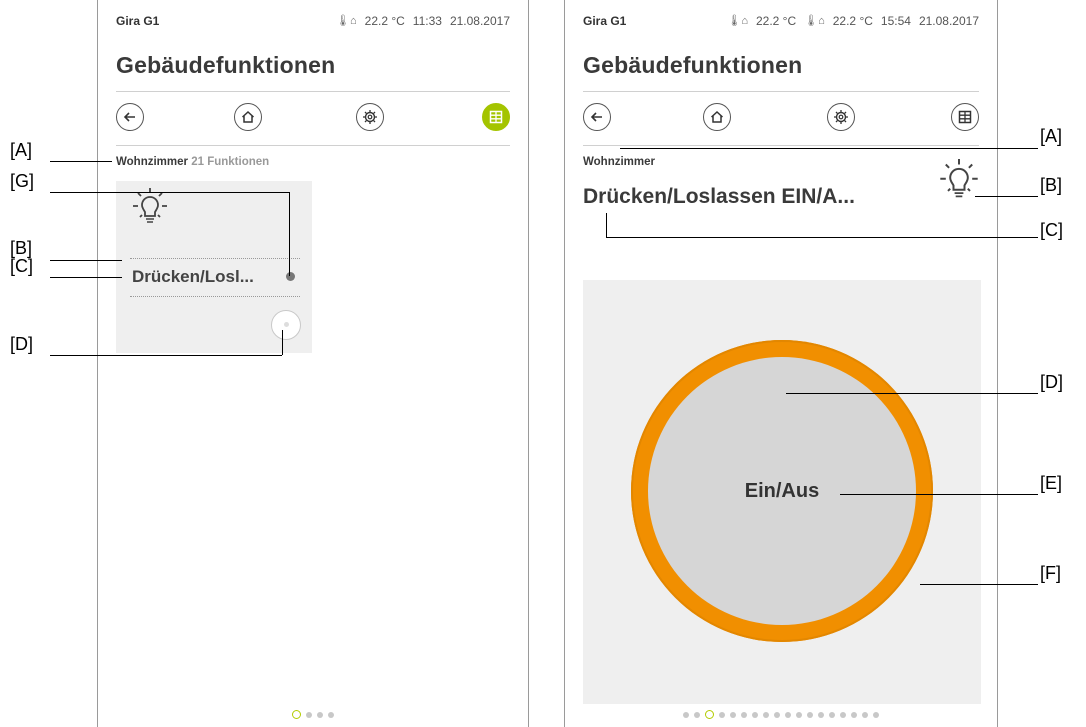 This screenshot has height=727, width=1086. Describe the element at coordinates (814, 21) in the screenshot. I see `temperature-indoor-icon: 🌡⌂` at that location.